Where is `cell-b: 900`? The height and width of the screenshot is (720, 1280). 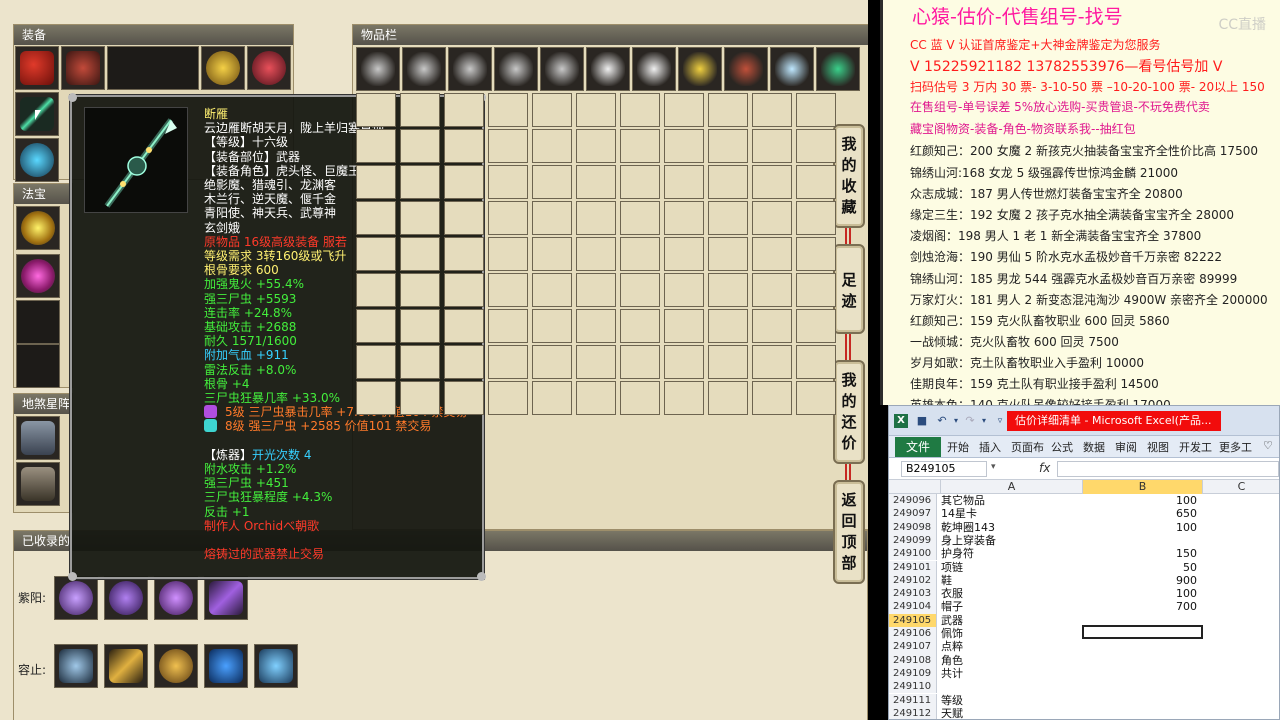 cell-b: 900 is located at coordinates (1142, 580).